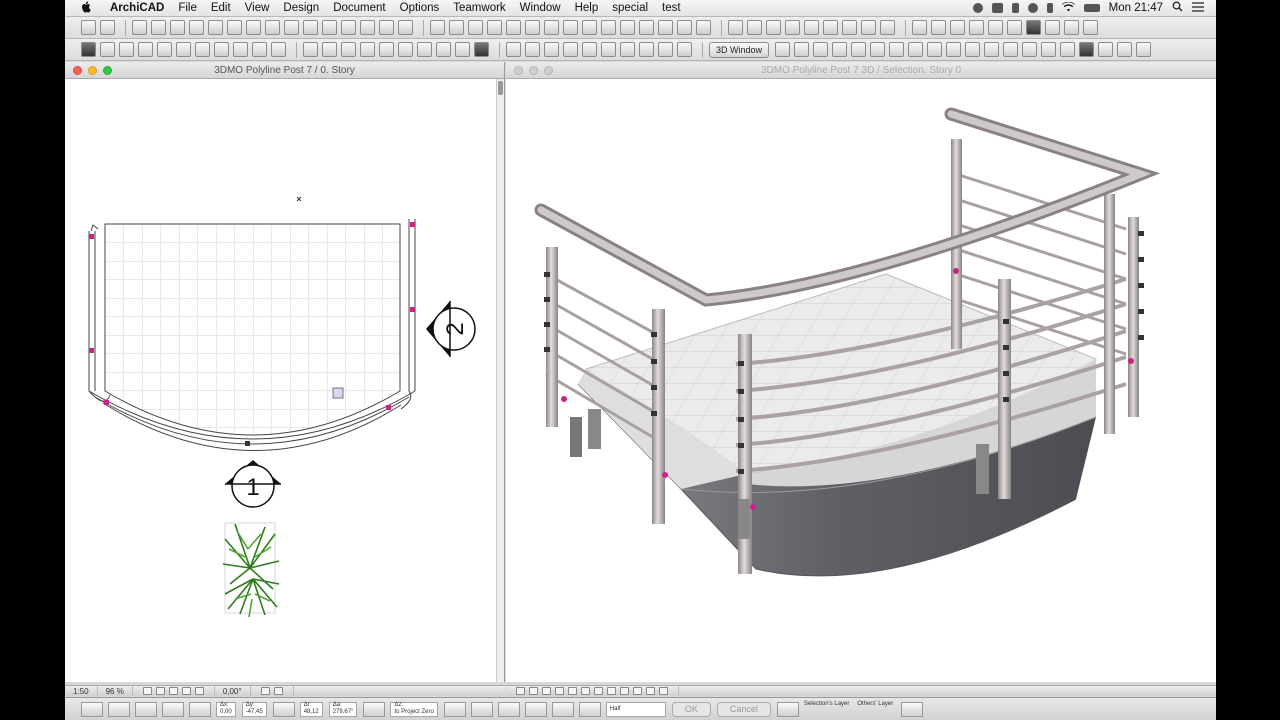  Describe the element at coordinates (663, 691) in the screenshot. I see `3d-filter-icon` at that location.